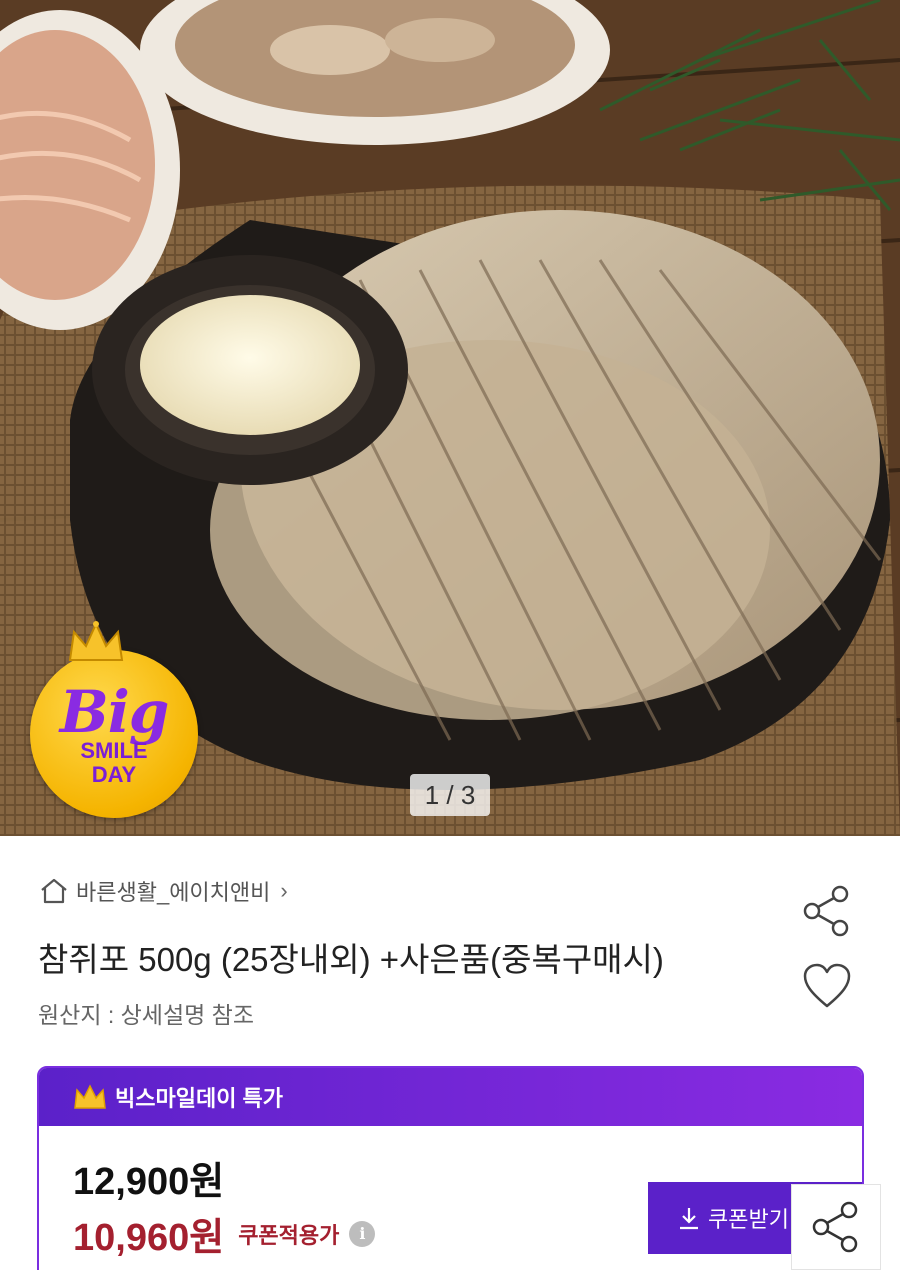  I want to click on deal-header: 빅스마일데이 특가, so click(450, 1097).